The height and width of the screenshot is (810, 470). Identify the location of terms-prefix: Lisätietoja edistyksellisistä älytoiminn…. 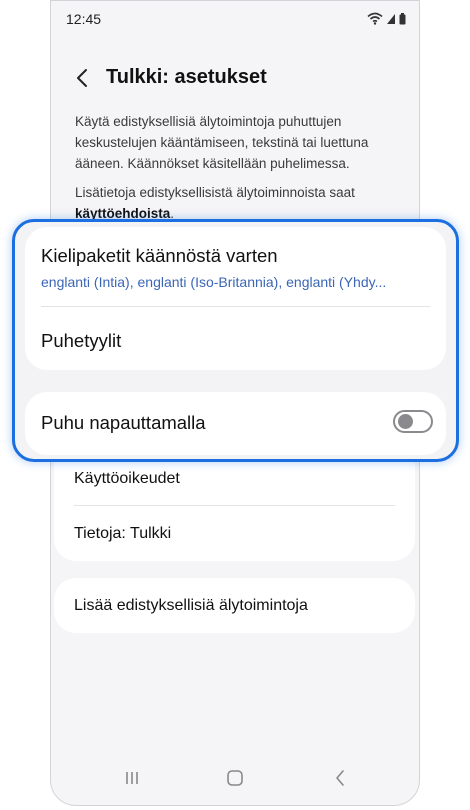
(215, 192).